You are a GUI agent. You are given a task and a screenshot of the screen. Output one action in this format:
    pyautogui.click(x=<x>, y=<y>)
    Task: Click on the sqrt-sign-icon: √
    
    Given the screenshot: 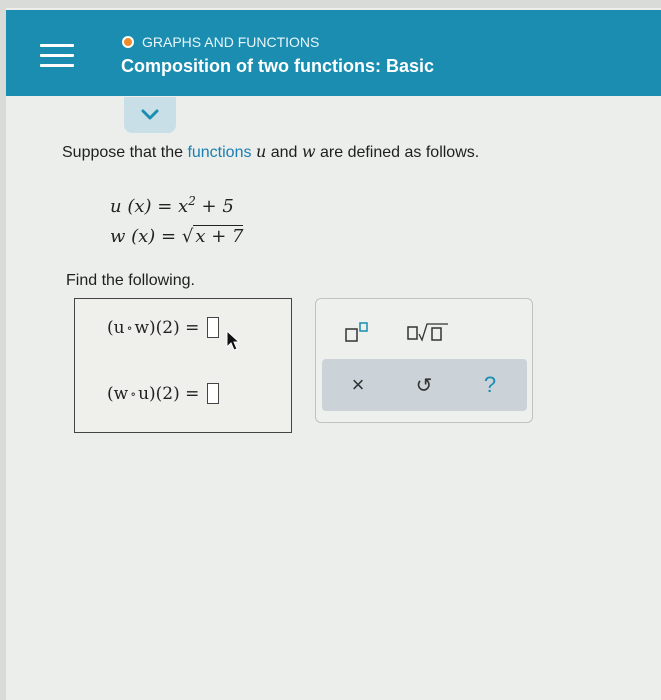 What is the action you would take?
    pyautogui.click(x=187, y=236)
    